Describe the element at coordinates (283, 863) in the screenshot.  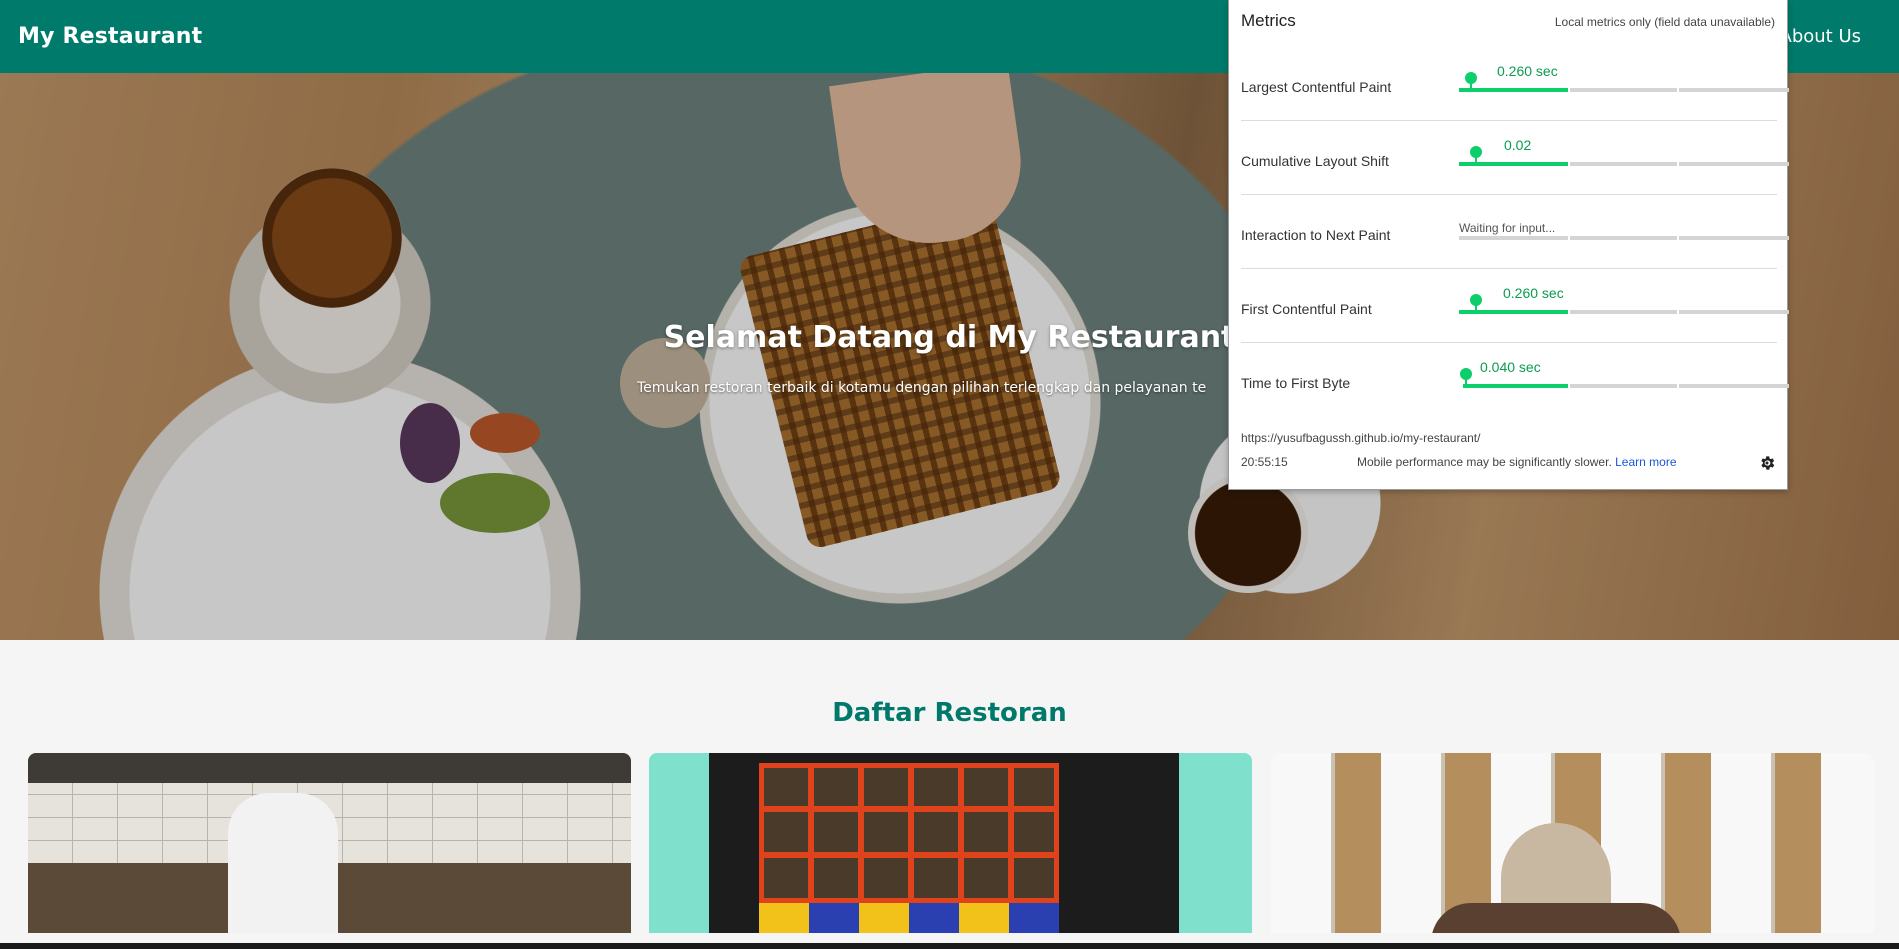
I see `restaurant-image-barista` at that location.